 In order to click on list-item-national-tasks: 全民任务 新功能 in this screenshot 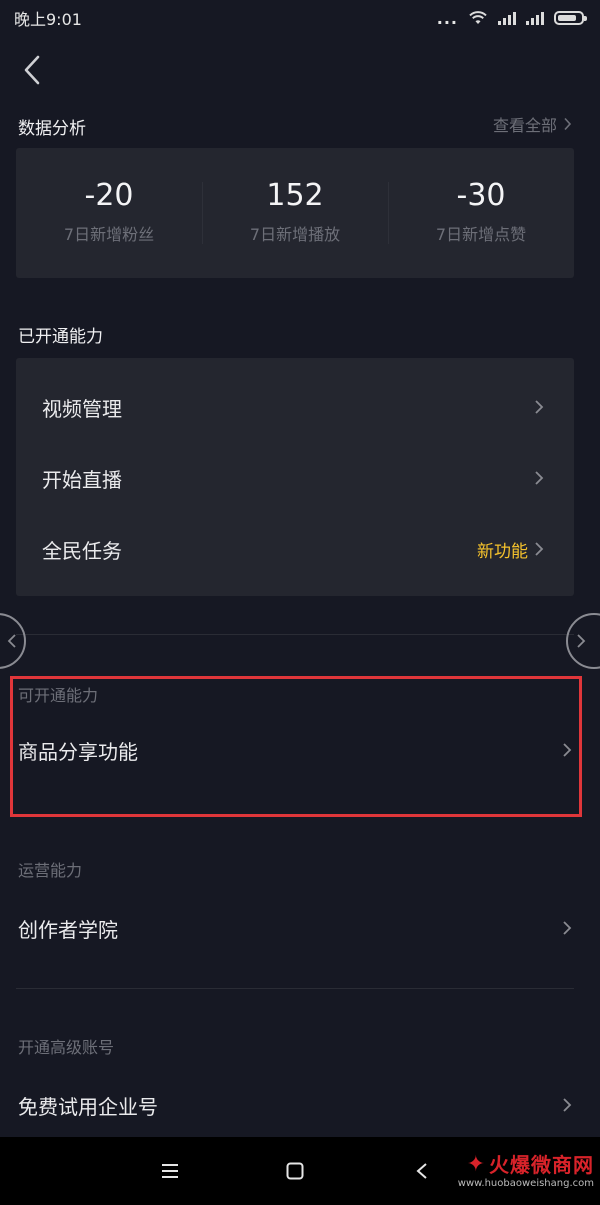, I will do `click(295, 549)`.